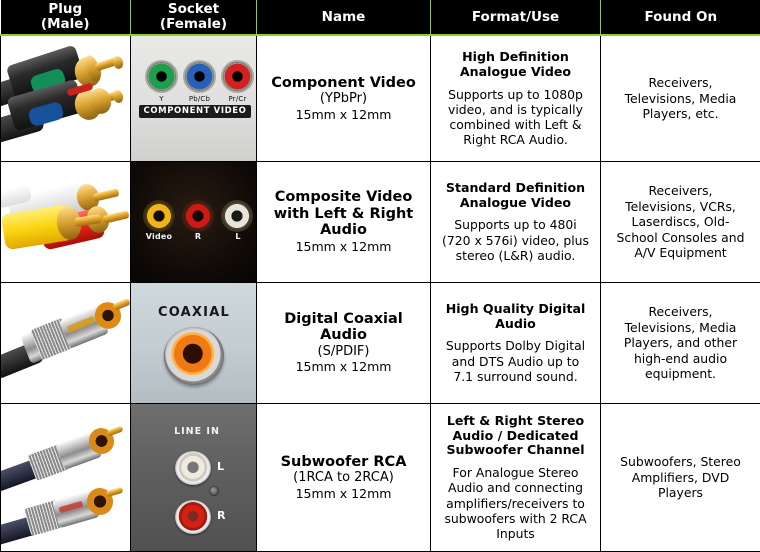  I want to click on socket-title-line-in: LINE IN, so click(197, 431).